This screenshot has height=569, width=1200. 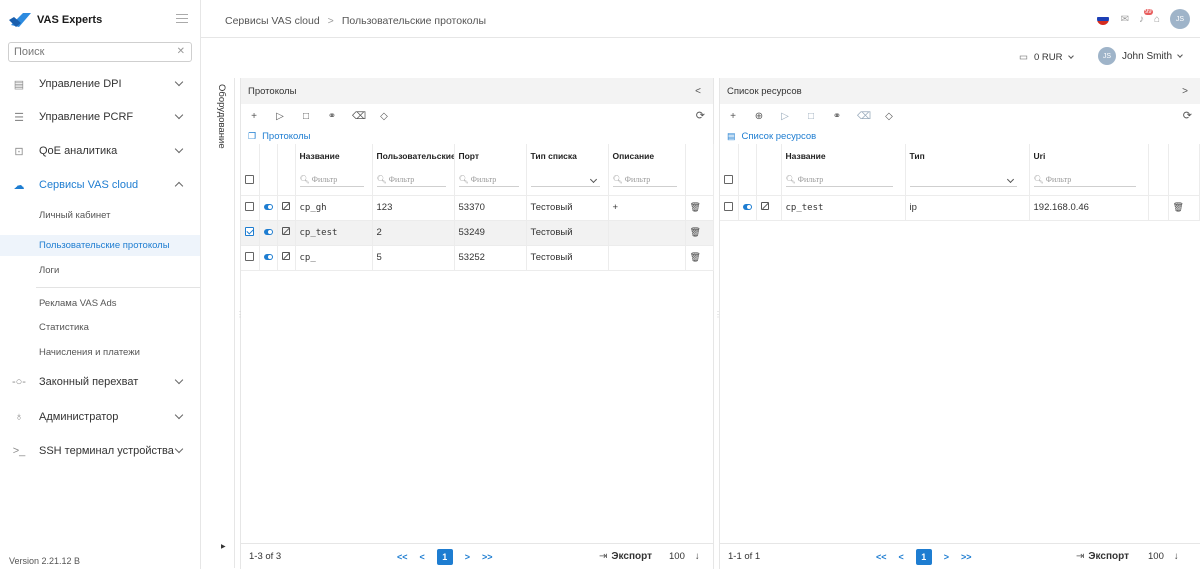 What do you see at coordinates (1146, 16) in the screenshot?
I see `notifications-icon: ♪ 99` at bounding box center [1146, 16].